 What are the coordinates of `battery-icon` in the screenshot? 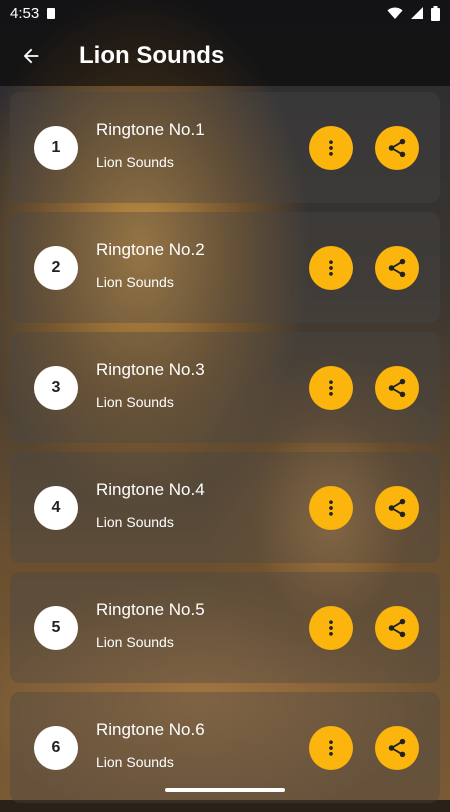 It's located at (435, 13).